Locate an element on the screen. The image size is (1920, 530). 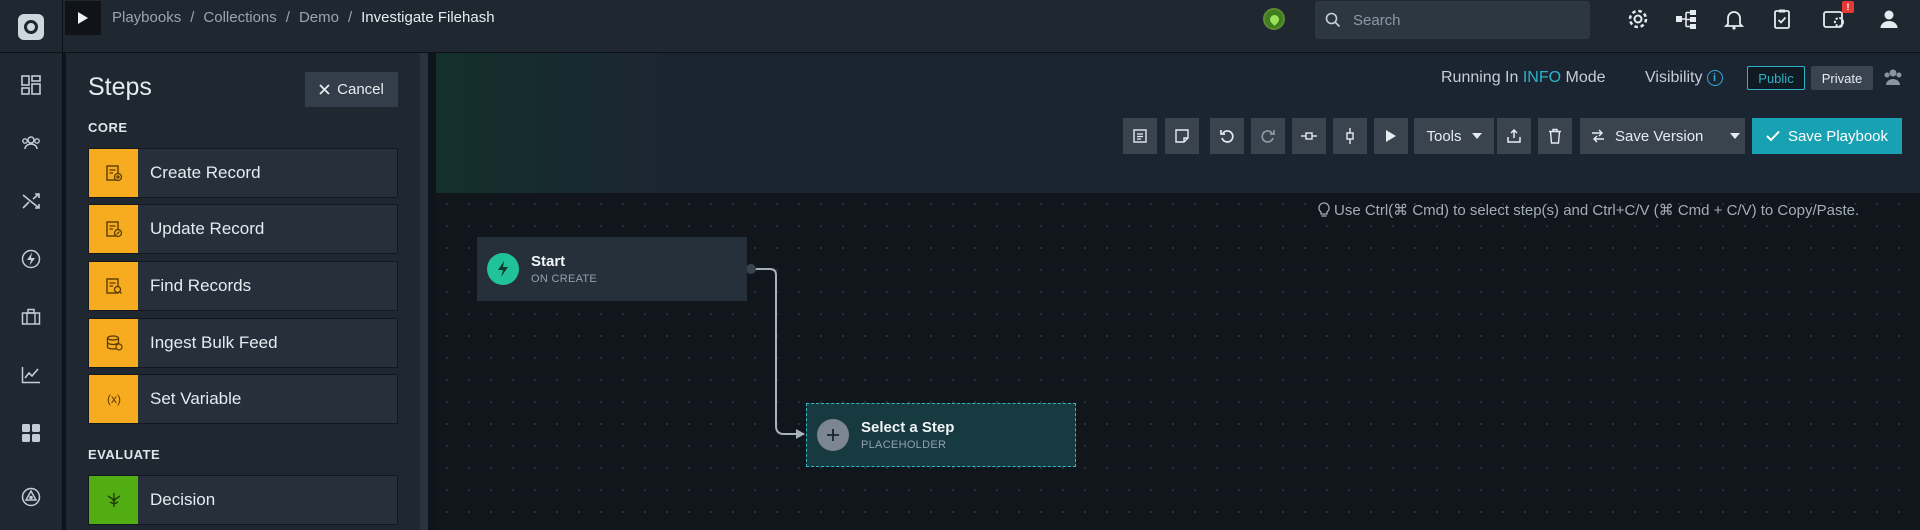
start-node-subtitle: ON CREATE is located at coordinates (564, 279).